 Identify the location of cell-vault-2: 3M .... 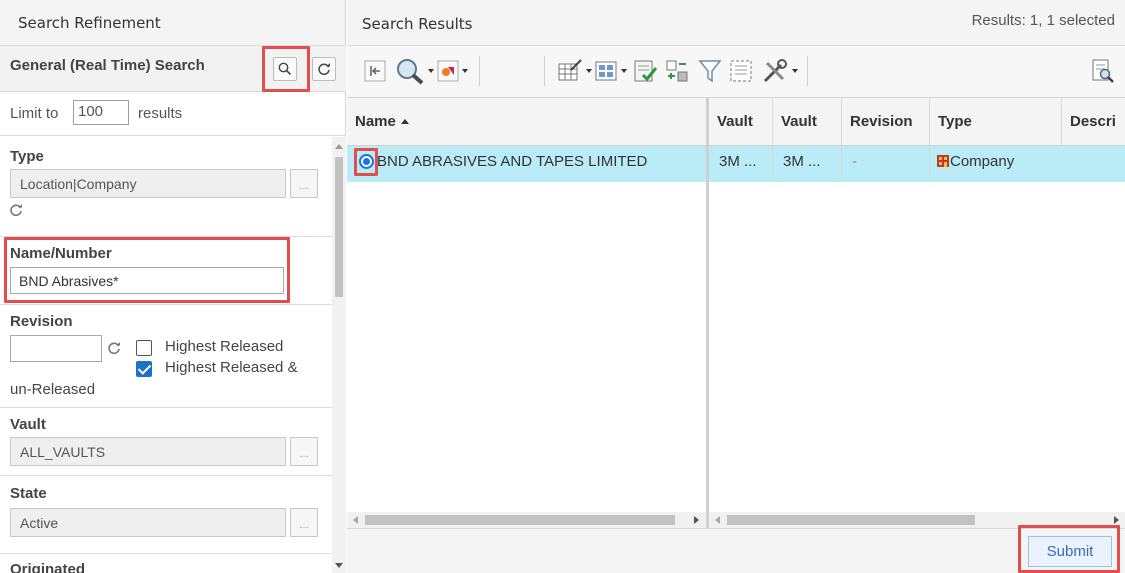
(807, 164).